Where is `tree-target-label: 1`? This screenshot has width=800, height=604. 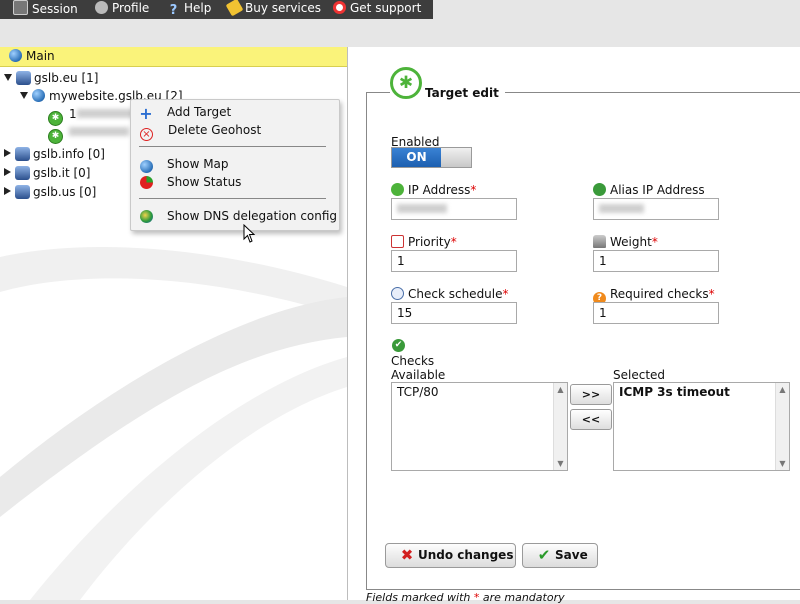 tree-target-label: 1 is located at coordinates (73, 114).